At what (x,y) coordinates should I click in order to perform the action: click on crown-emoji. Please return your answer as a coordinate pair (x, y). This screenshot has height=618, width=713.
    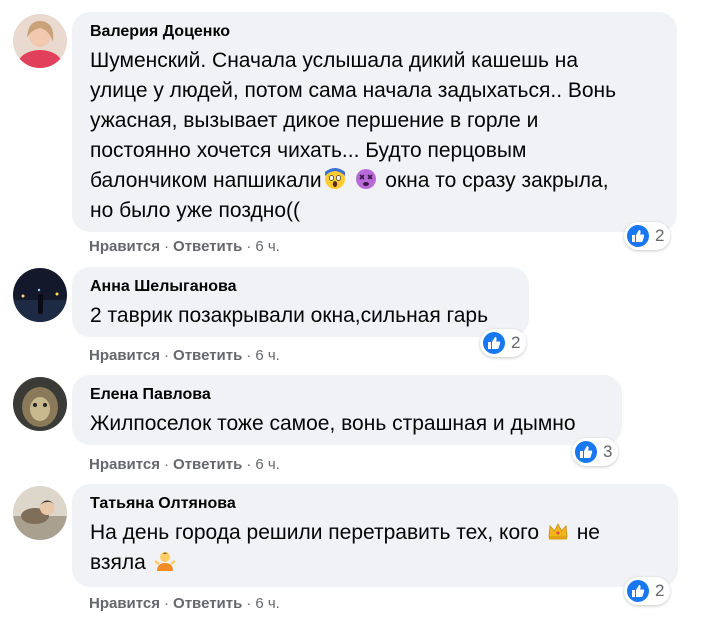
    Looking at the image, I should click on (558, 531).